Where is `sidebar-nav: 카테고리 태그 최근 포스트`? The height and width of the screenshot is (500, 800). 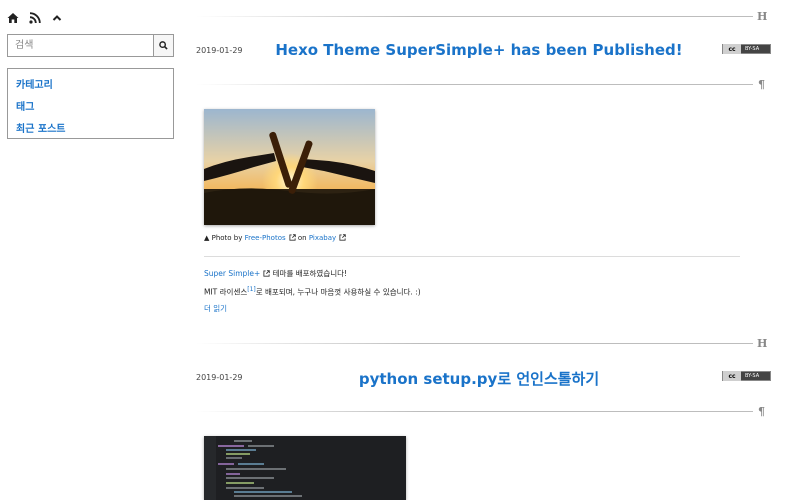 sidebar-nav: 카테고리 태그 최근 포스트 is located at coordinates (90, 103).